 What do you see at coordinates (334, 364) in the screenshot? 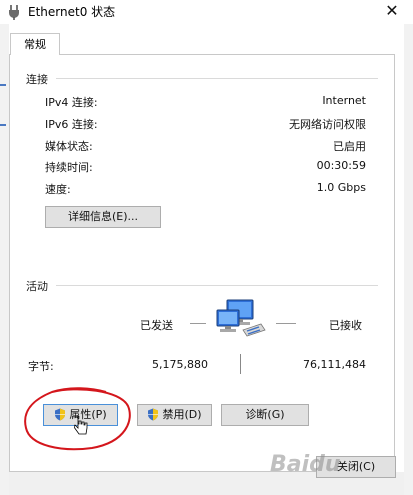
I see `received-bytes-value: 76,111,484` at bounding box center [334, 364].